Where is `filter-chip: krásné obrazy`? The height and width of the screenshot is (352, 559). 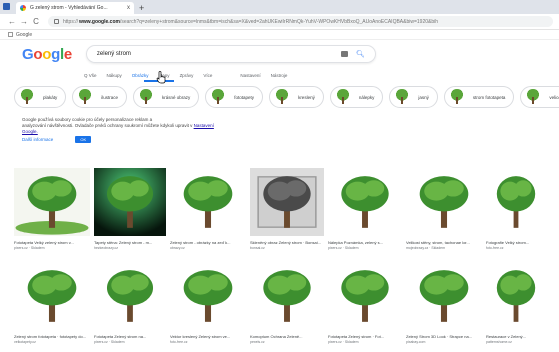
filter-chip: krásné obrazy is located at coordinates (166, 97).